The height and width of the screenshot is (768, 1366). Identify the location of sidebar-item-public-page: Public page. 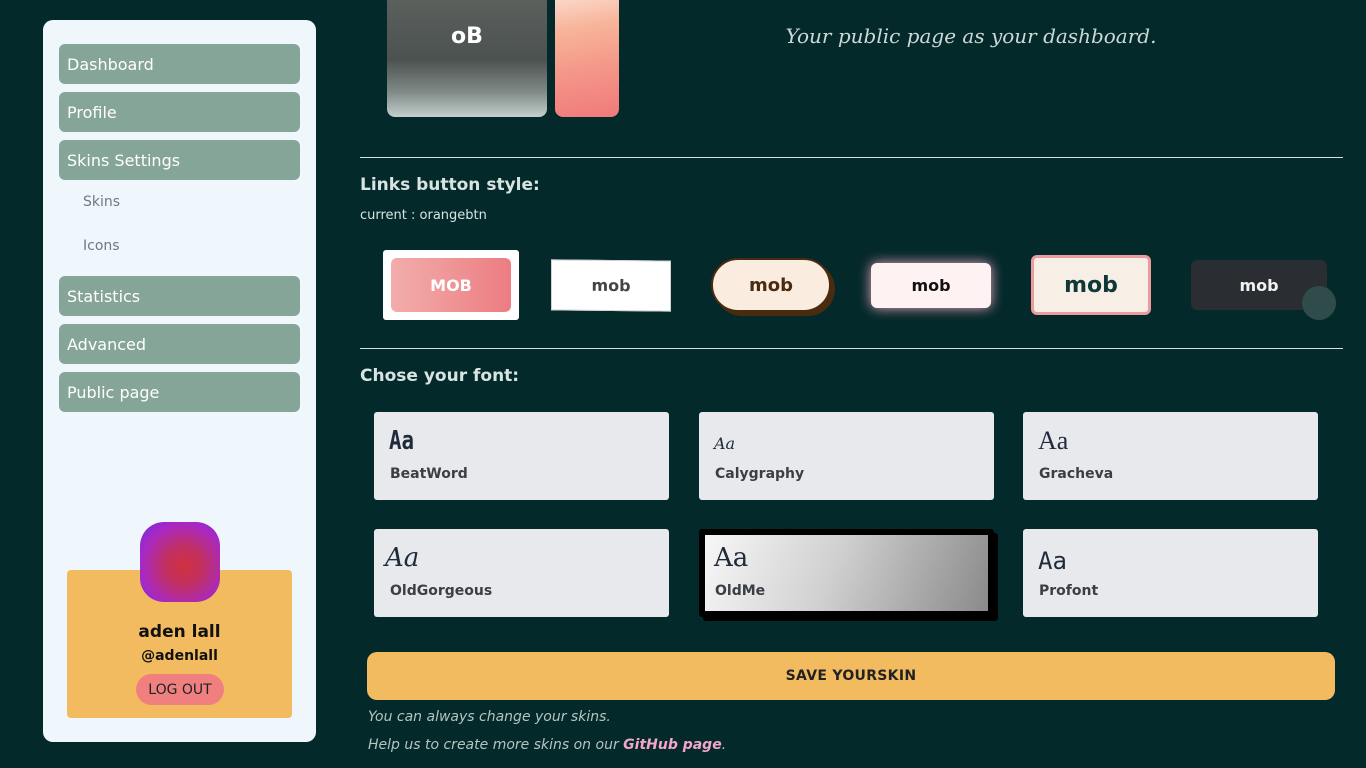
(179, 392).